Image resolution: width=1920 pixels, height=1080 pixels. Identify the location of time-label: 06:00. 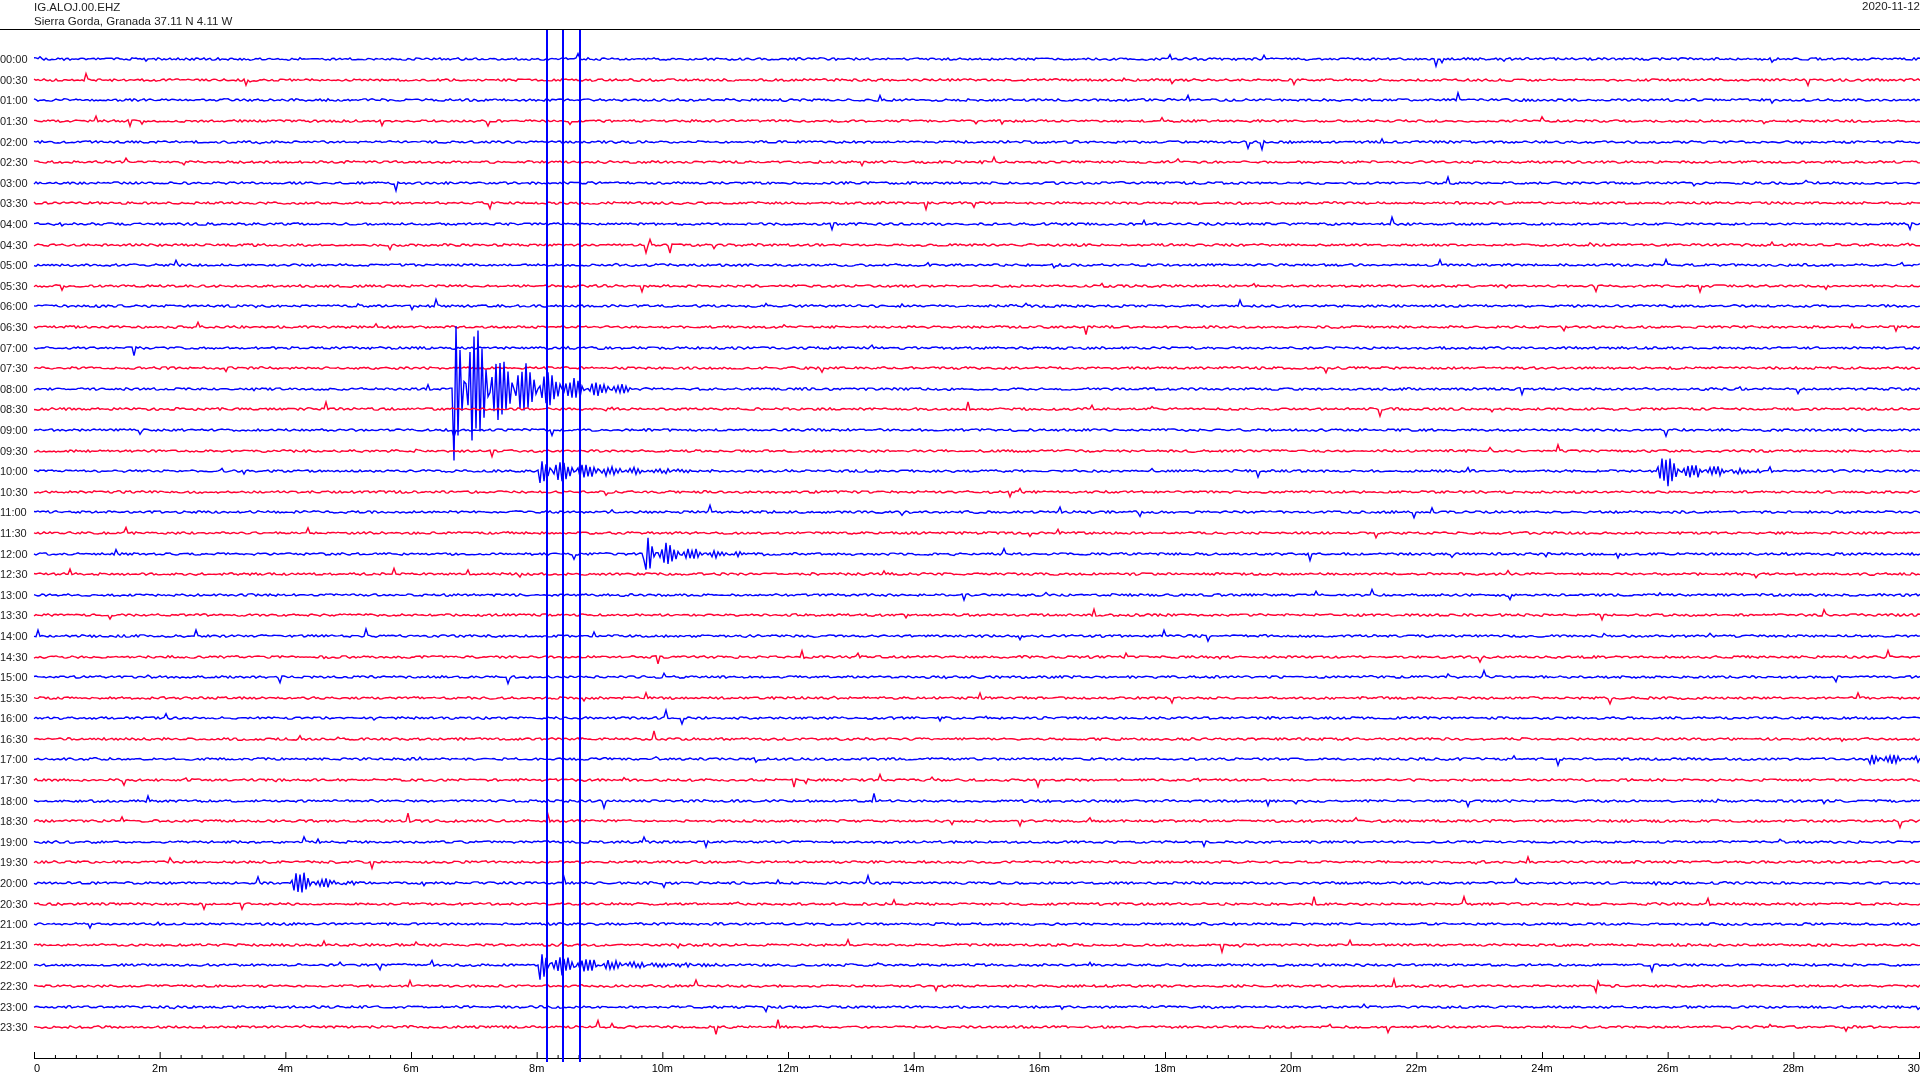
(14, 306).